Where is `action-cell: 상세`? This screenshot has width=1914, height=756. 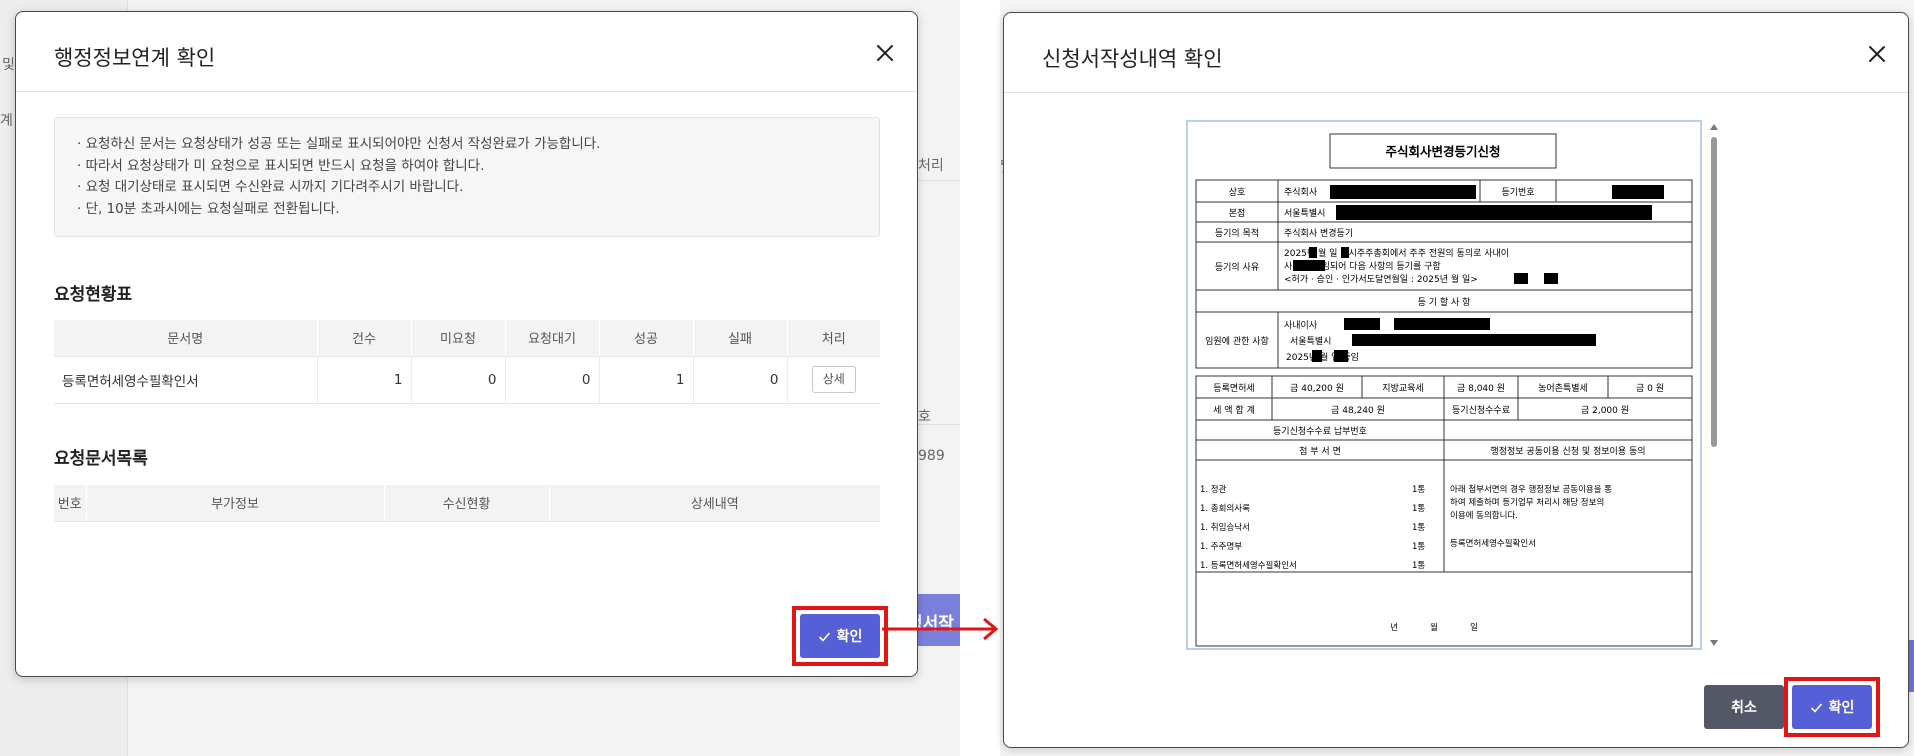
action-cell: 상세 is located at coordinates (833, 380).